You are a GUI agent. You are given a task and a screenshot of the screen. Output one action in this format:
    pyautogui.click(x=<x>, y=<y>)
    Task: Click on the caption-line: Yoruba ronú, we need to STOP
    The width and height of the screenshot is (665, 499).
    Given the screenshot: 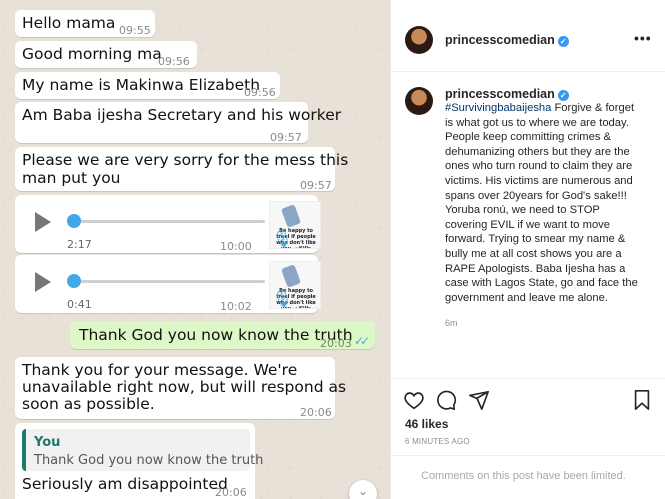 What is the action you would take?
    pyautogui.click(x=522, y=210)
    